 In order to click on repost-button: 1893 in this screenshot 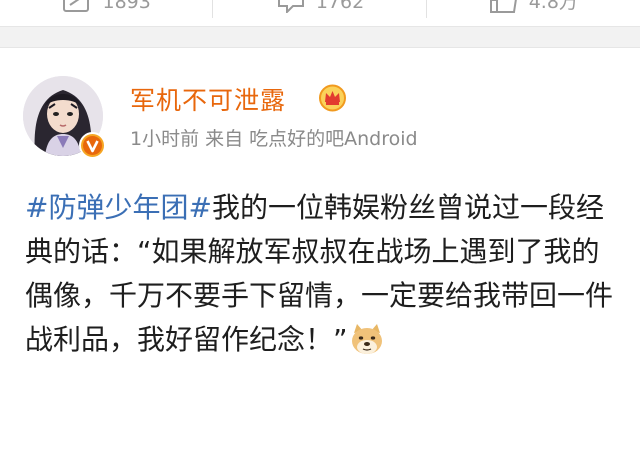, I will do `click(107, 13)`.